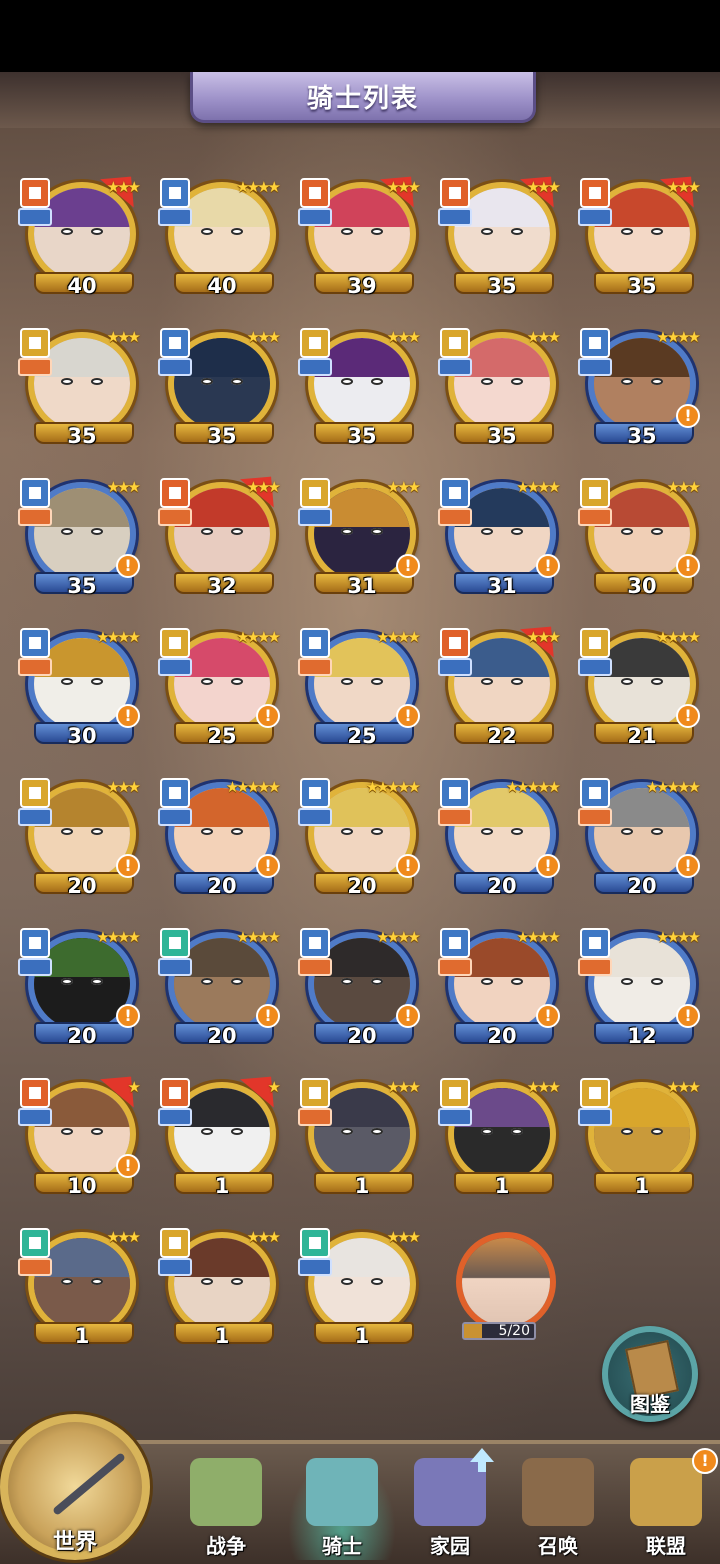  Describe the element at coordinates (500, 538) in the screenshot. I see `knight-card: ★★★★ 31!` at that location.